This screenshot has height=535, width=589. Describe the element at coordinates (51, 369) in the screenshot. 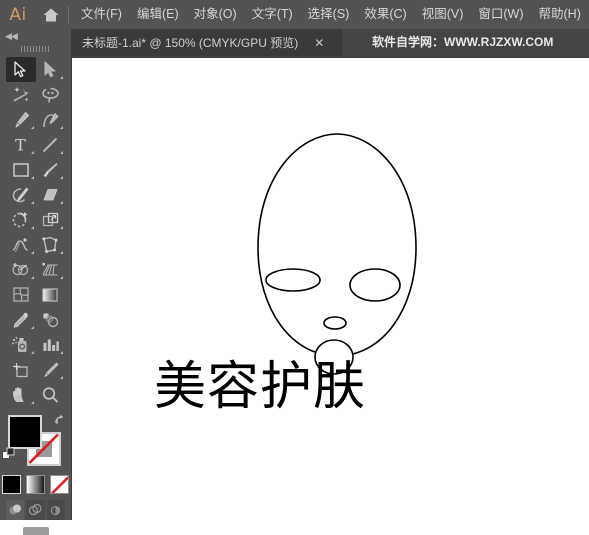

I see `tool-slice` at that location.